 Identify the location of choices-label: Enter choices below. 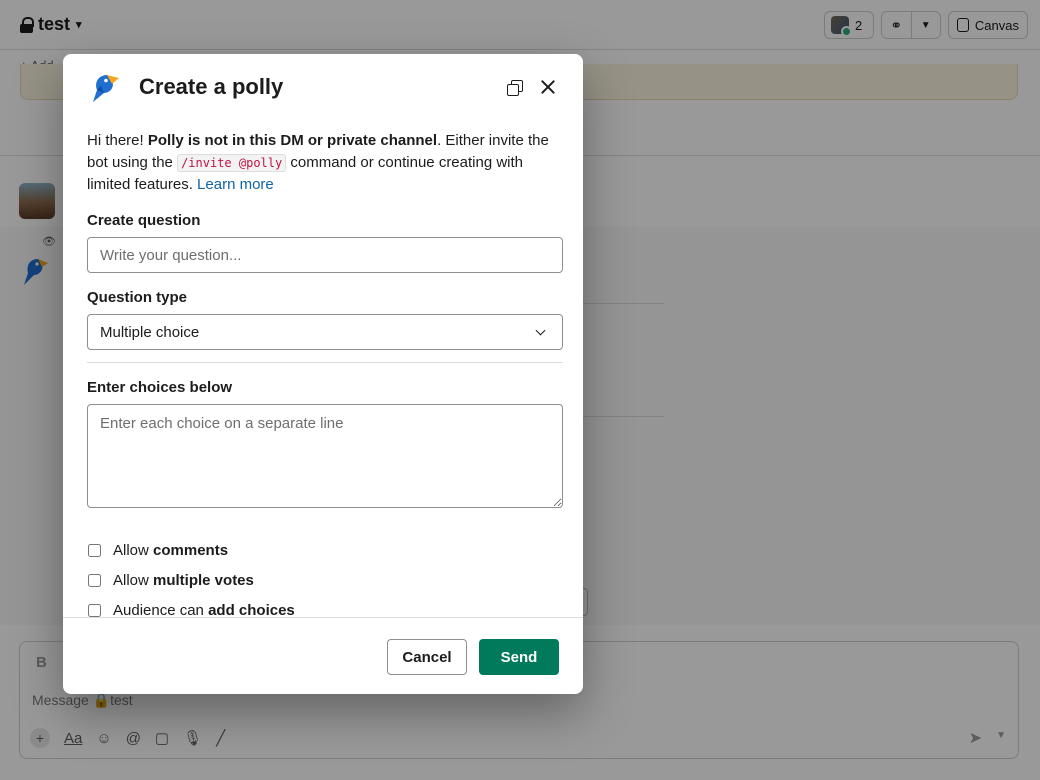
(160, 387).